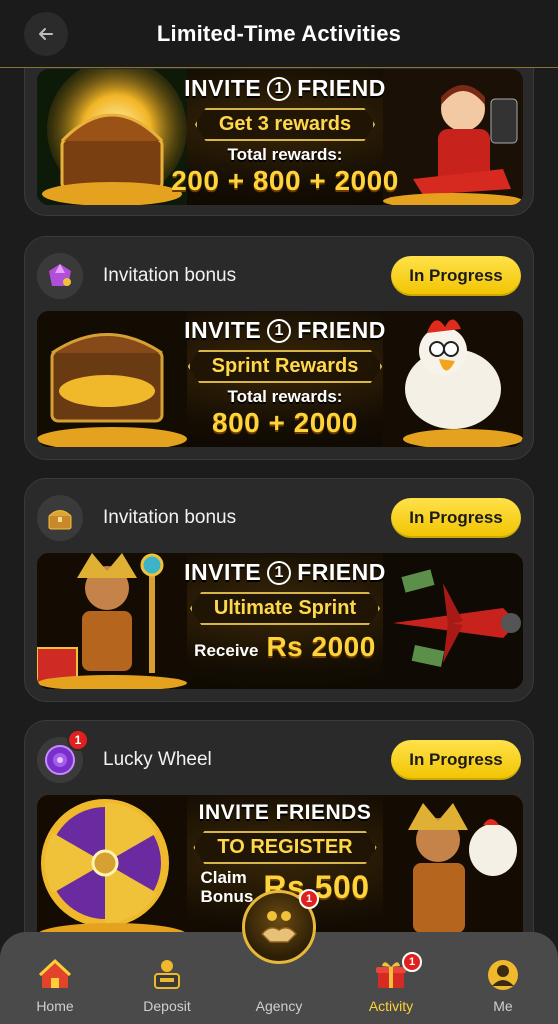 This screenshot has width=558, height=1024. Describe the element at coordinates (157, 759) in the screenshot. I see `card-title: Lucky Wheel` at that location.